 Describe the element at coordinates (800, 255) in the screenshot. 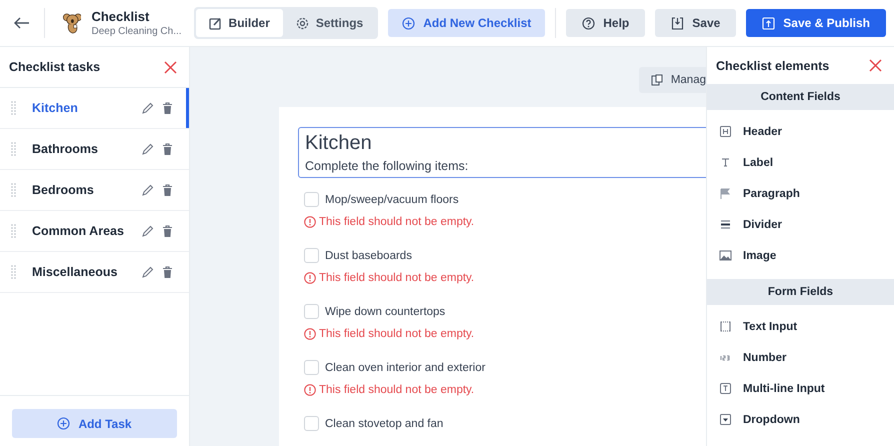

I see `element-item: Image` at that location.